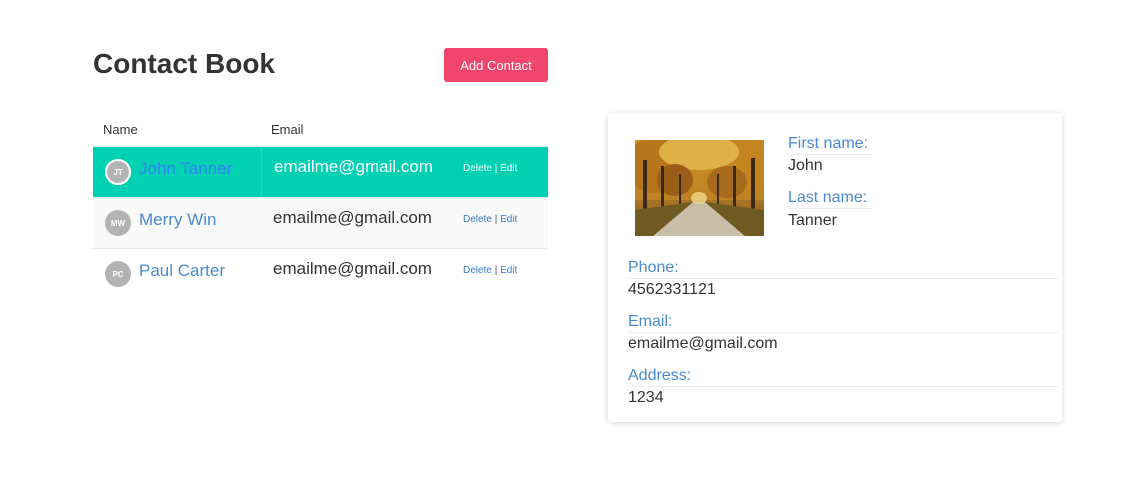 The width and height of the screenshot is (1134, 498). I want to click on last-name-label: Last name:, so click(830, 198).